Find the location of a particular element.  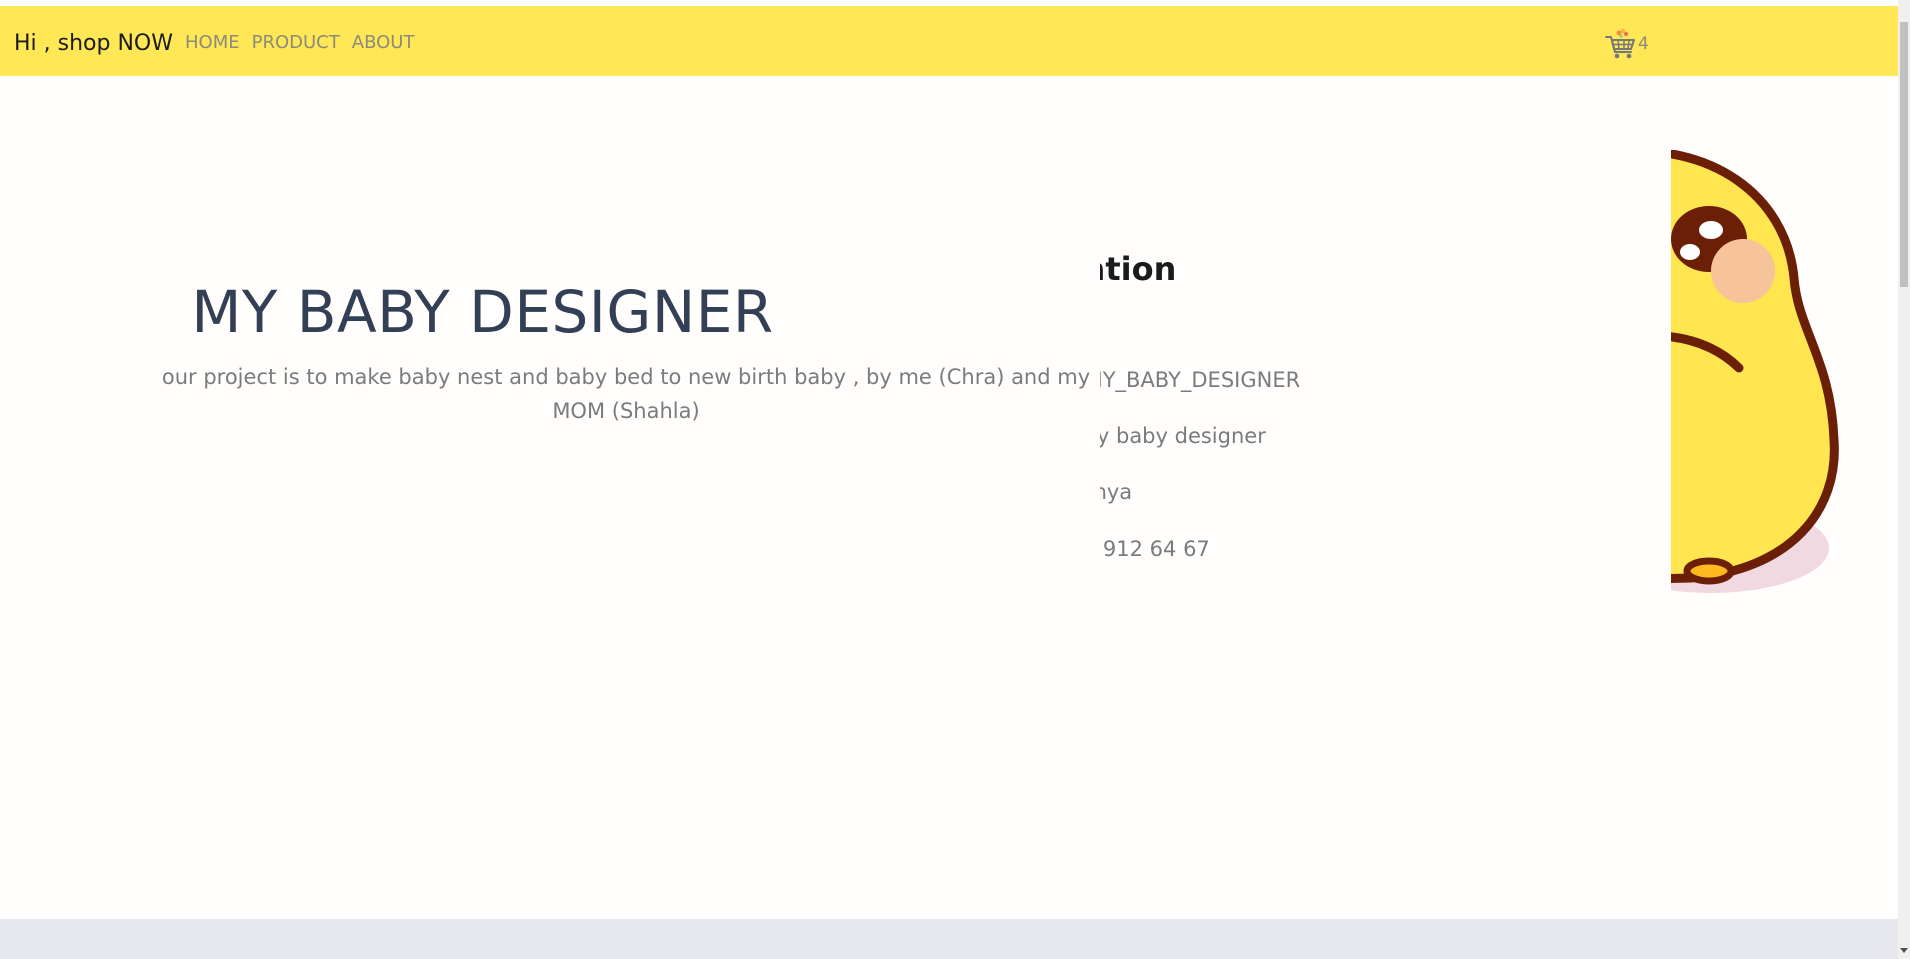

cart-count-badge: 4 is located at coordinates (1643, 44).